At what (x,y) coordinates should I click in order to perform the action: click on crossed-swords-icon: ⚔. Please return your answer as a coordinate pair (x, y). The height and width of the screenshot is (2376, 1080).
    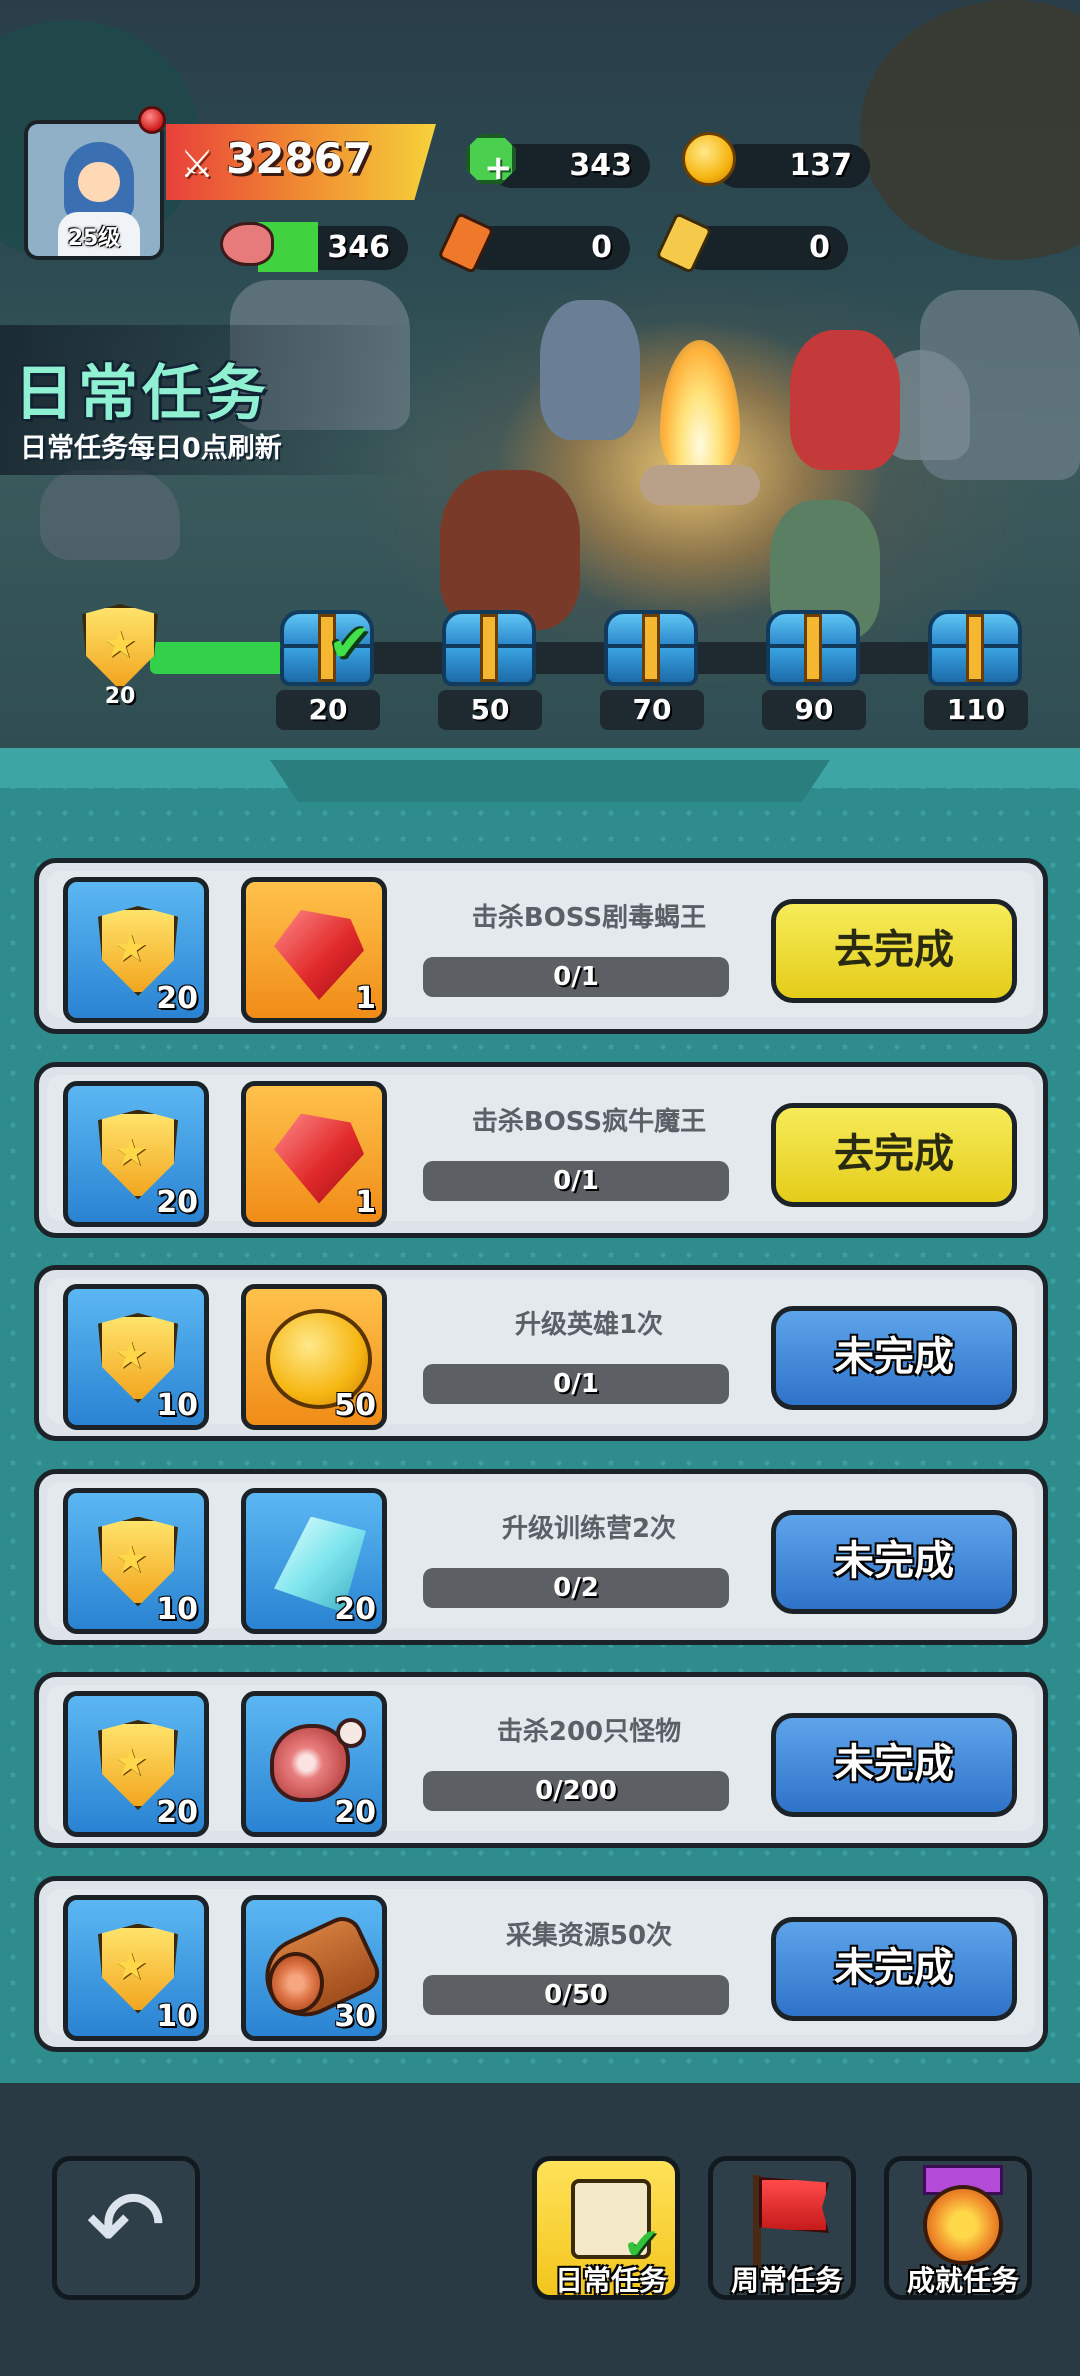
    Looking at the image, I should click on (197, 164).